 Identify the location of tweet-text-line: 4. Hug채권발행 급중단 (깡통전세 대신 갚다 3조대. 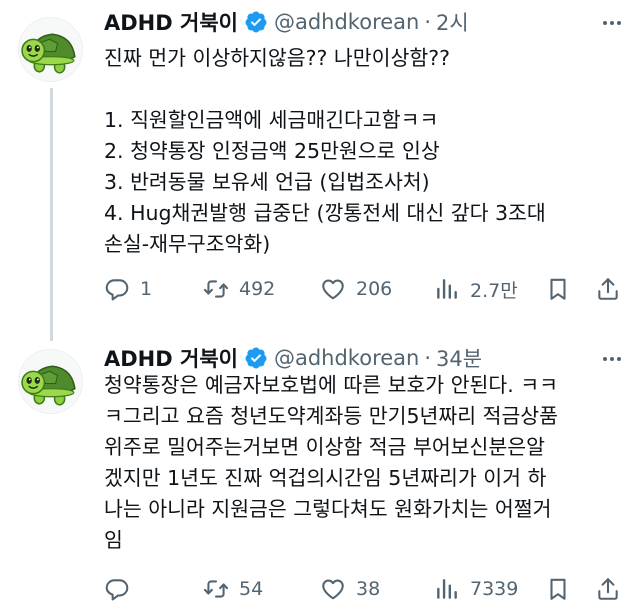
(325, 213).